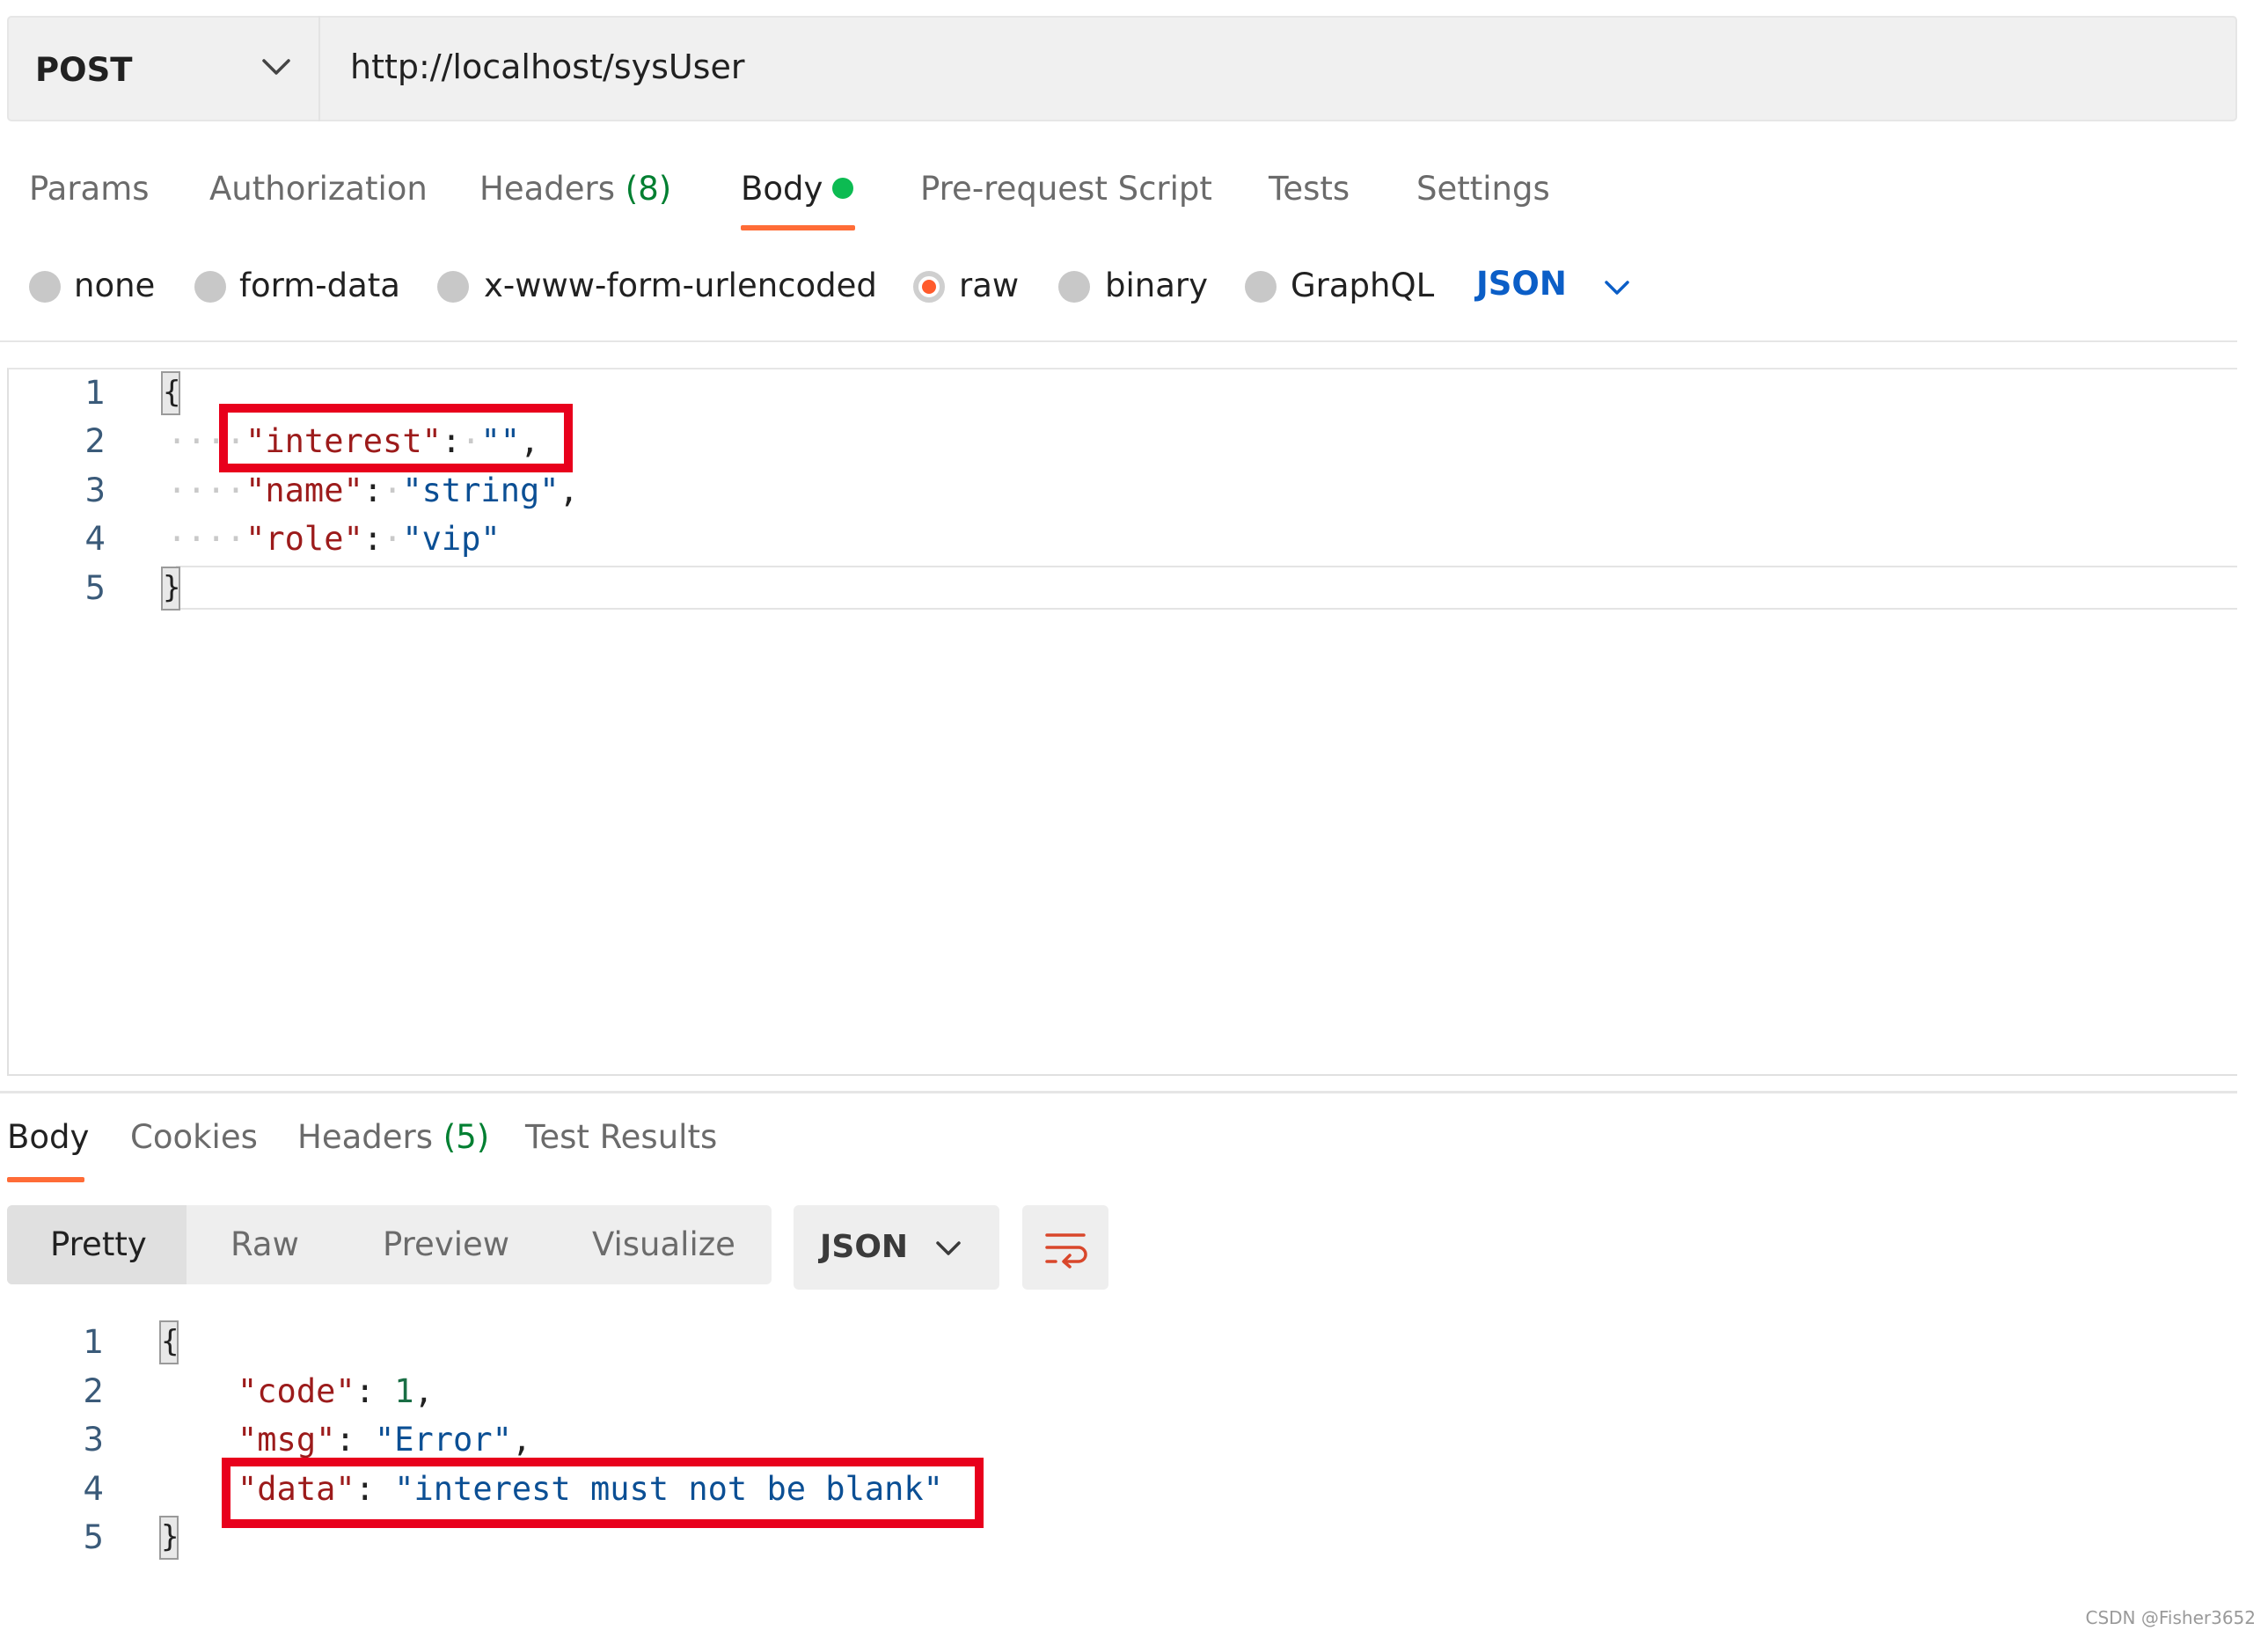 The image size is (2268, 1638). Describe the element at coordinates (864, 1247) in the screenshot. I see `response-language-label: JSON` at that location.